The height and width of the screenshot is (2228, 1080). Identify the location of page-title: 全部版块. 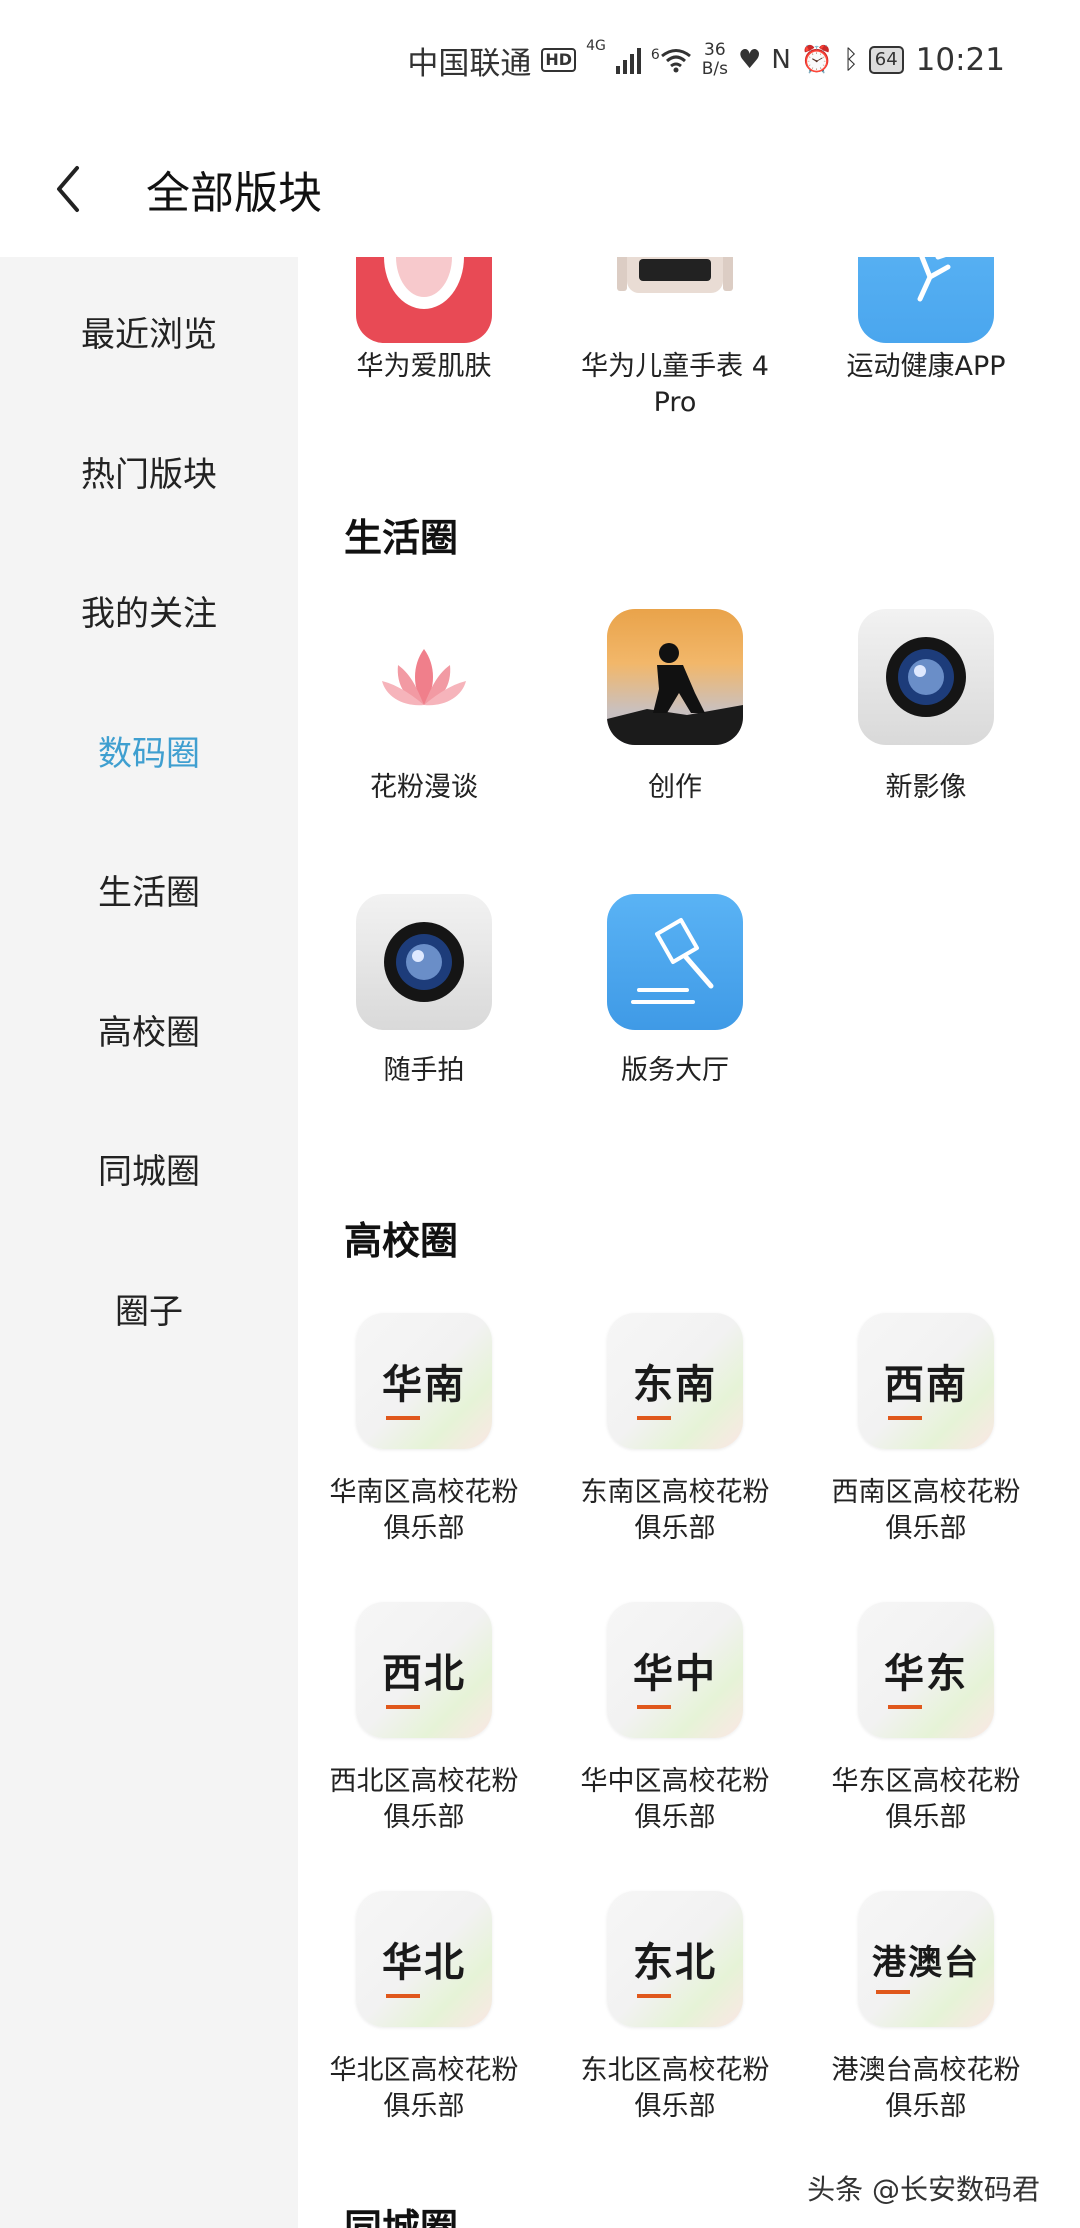
(234, 193).